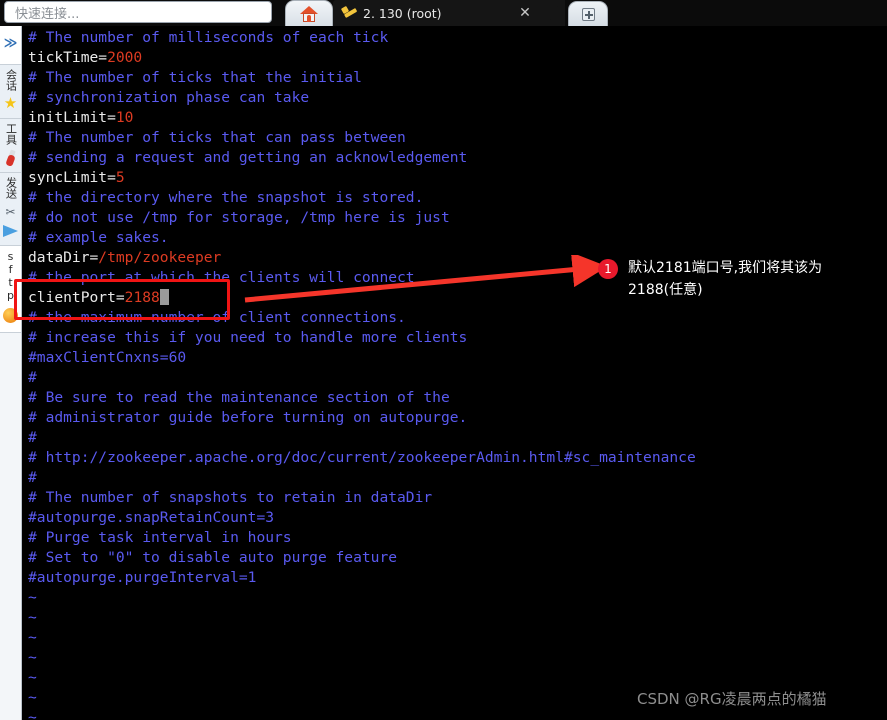 This screenshot has width=887, height=720. I want to click on new-tab-button, so click(588, 13).